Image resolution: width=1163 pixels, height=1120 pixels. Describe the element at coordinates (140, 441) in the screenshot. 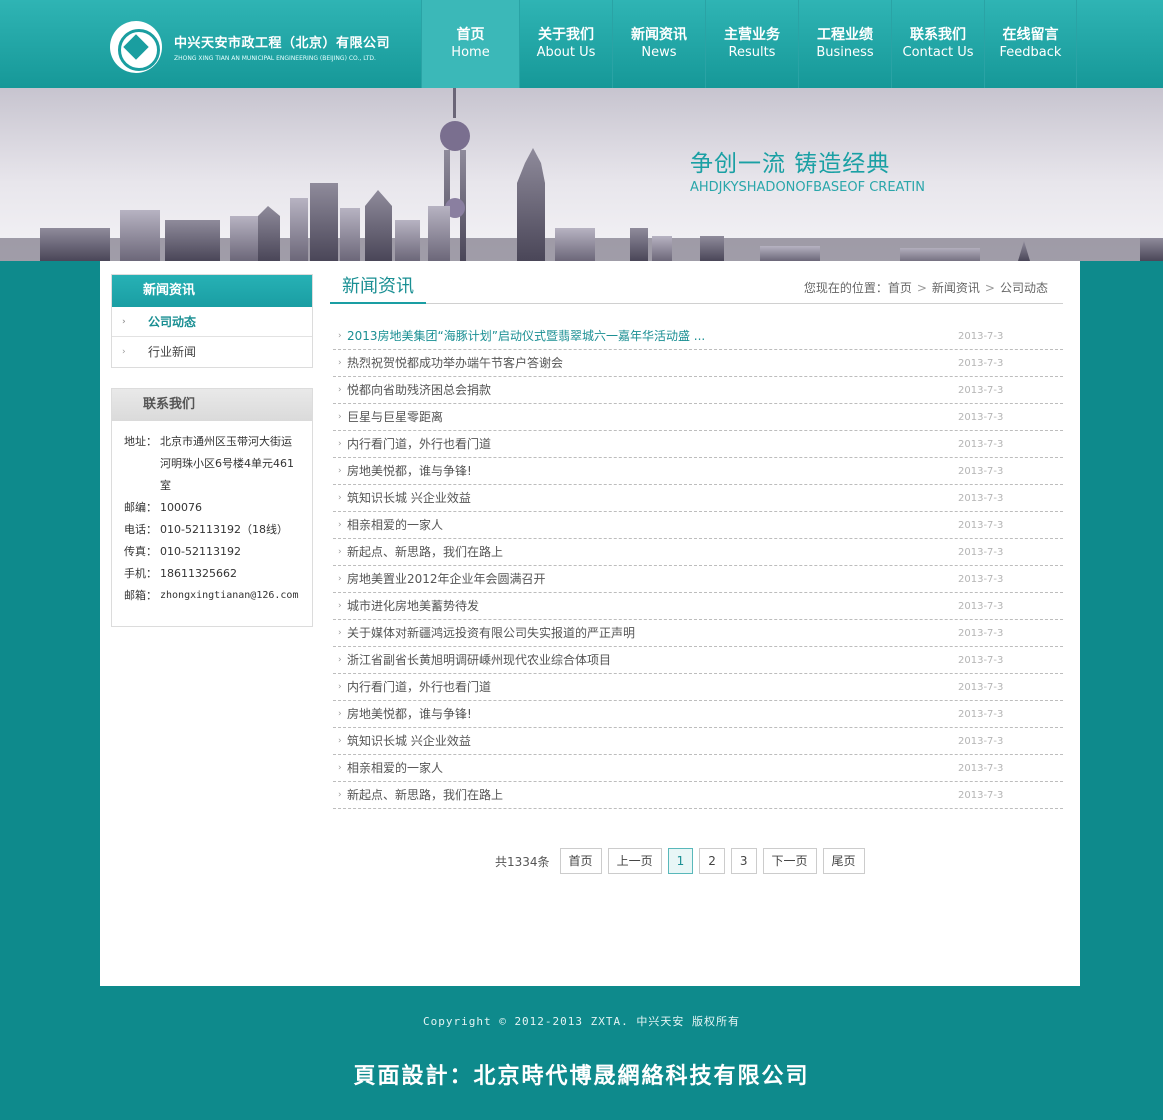

I see `address-label: 地址：` at that location.